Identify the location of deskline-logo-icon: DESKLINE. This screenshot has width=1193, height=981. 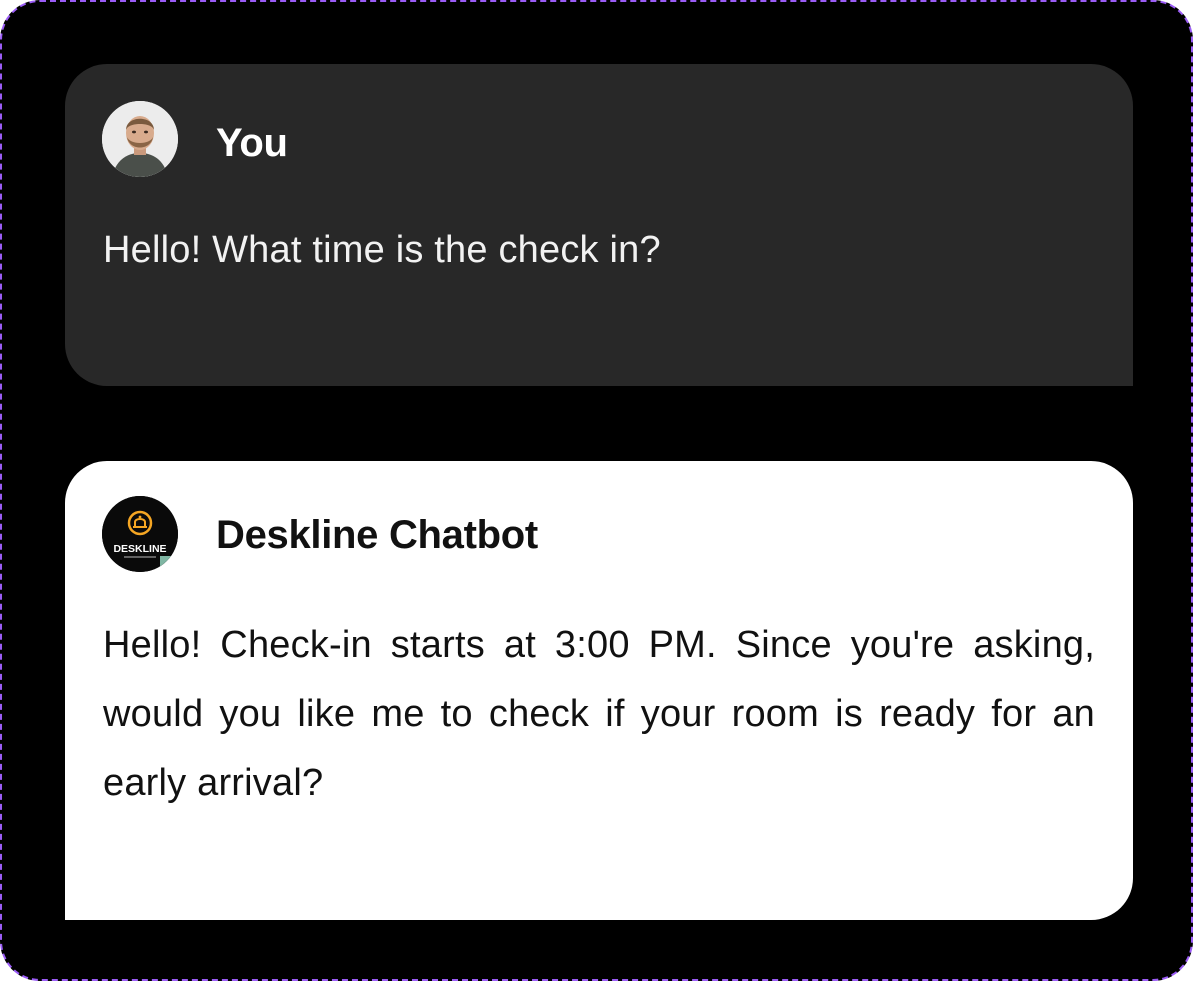
(140, 534).